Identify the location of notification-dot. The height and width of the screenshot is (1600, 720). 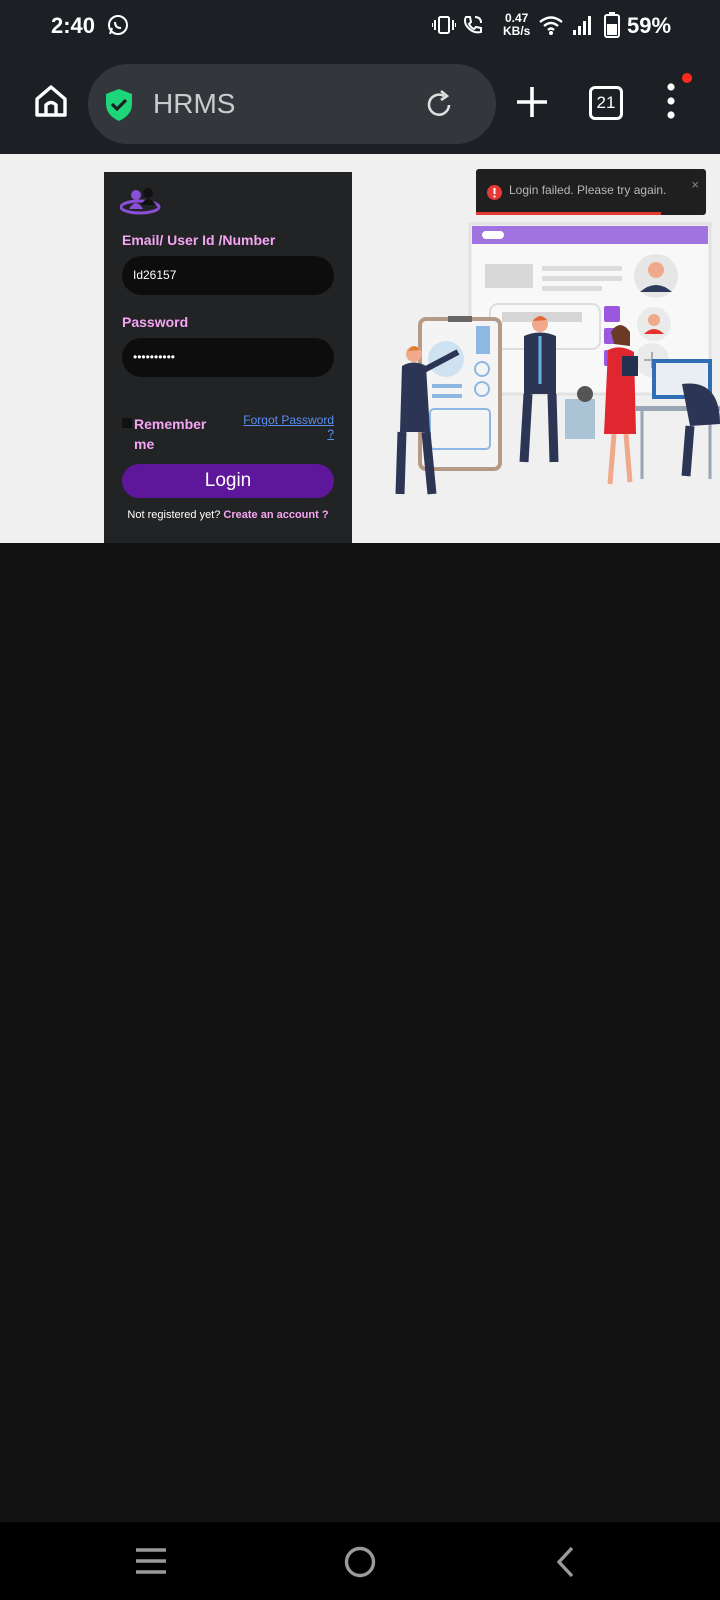
(687, 78).